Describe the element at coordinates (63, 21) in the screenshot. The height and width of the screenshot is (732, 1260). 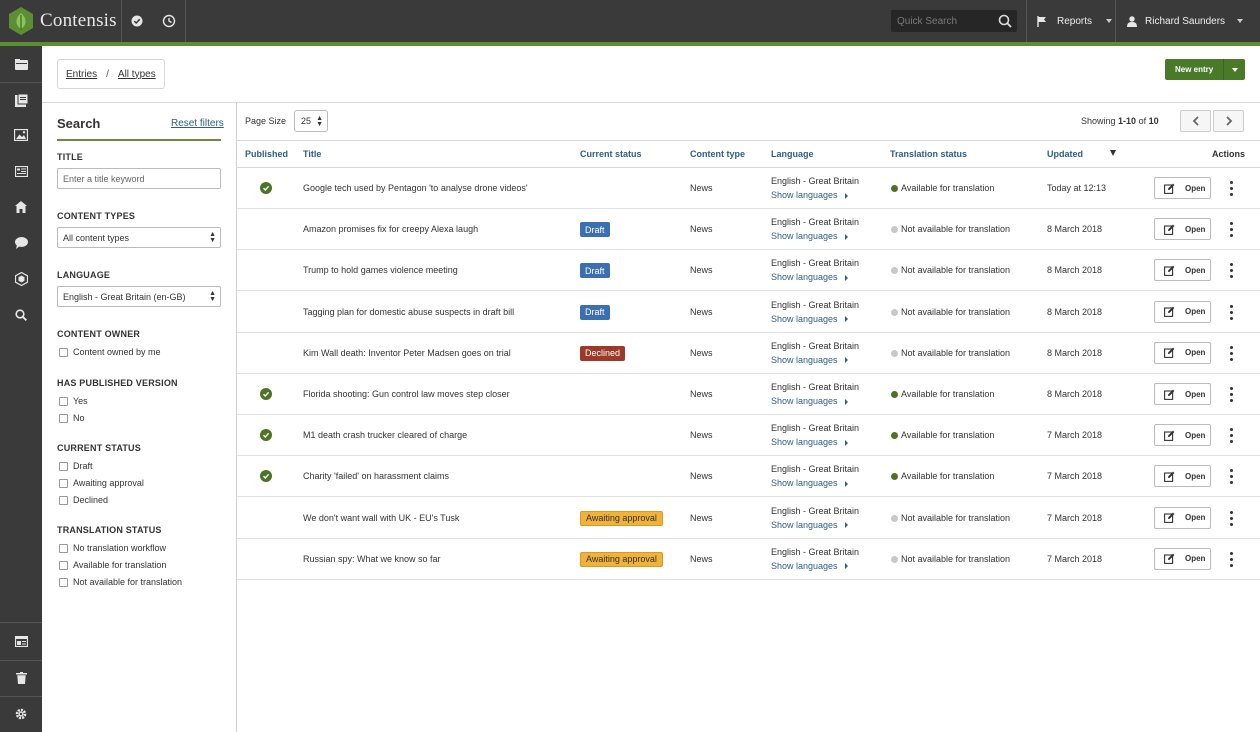
I see `logo: Contensis` at that location.